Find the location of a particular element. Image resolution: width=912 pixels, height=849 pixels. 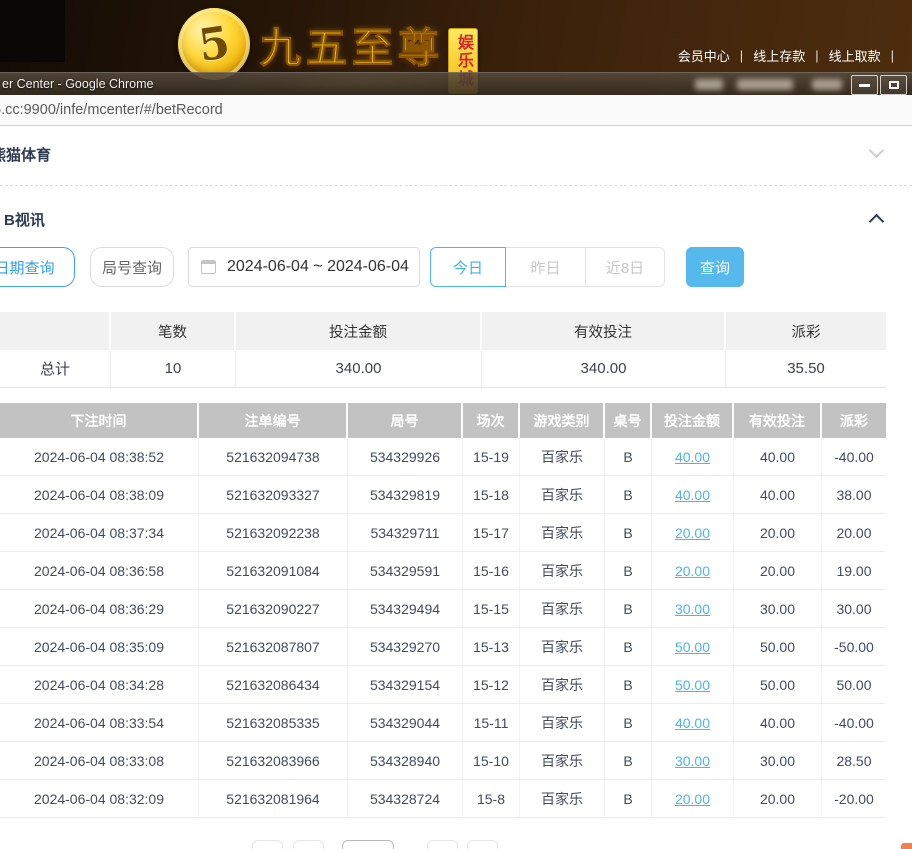

session: 15-10 is located at coordinates (491, 760).